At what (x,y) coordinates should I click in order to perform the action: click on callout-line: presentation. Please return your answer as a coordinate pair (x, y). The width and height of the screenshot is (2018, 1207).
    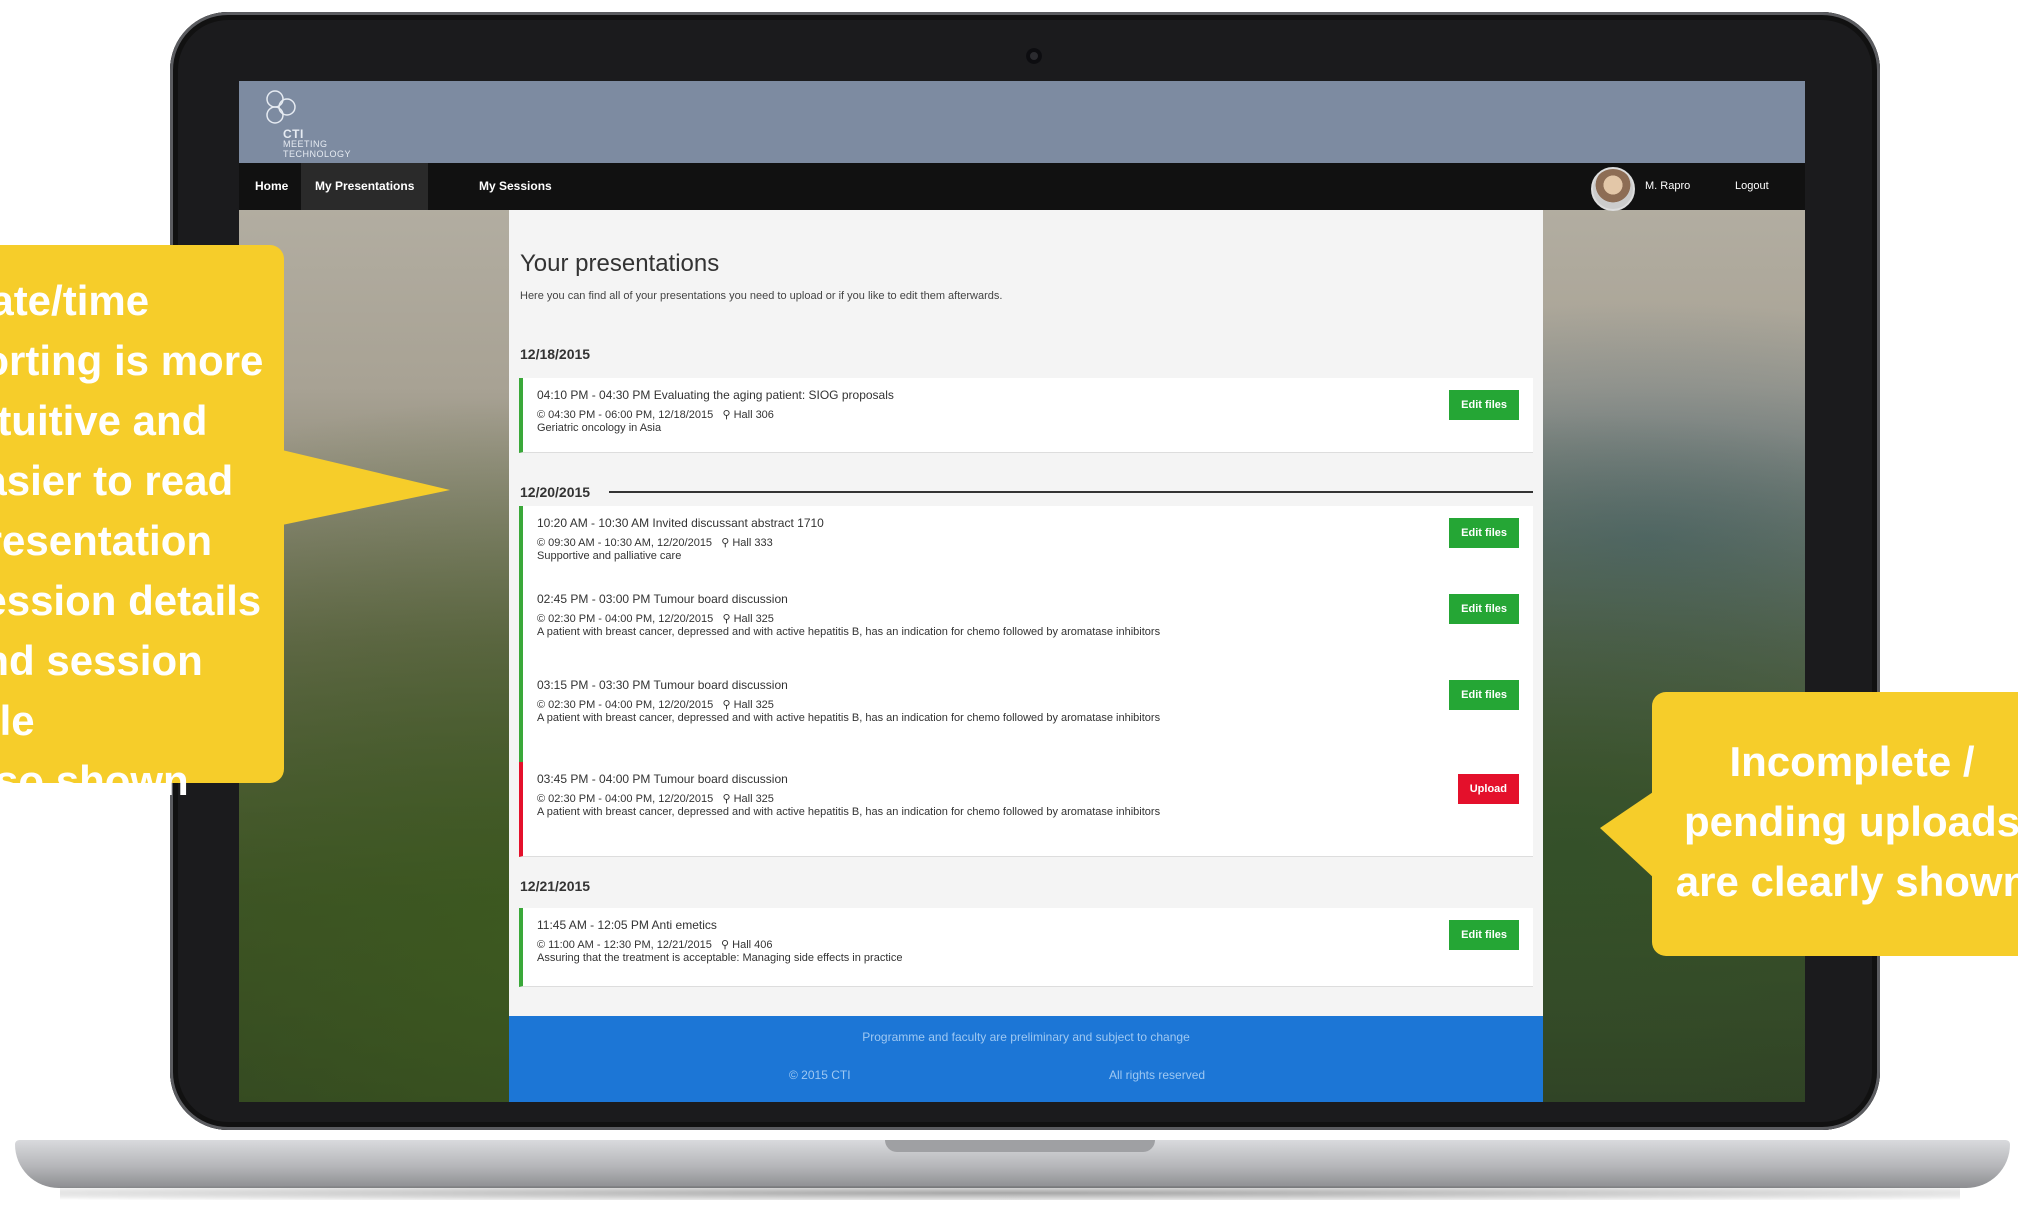
    Looking at the image, I should click on (106, 540).